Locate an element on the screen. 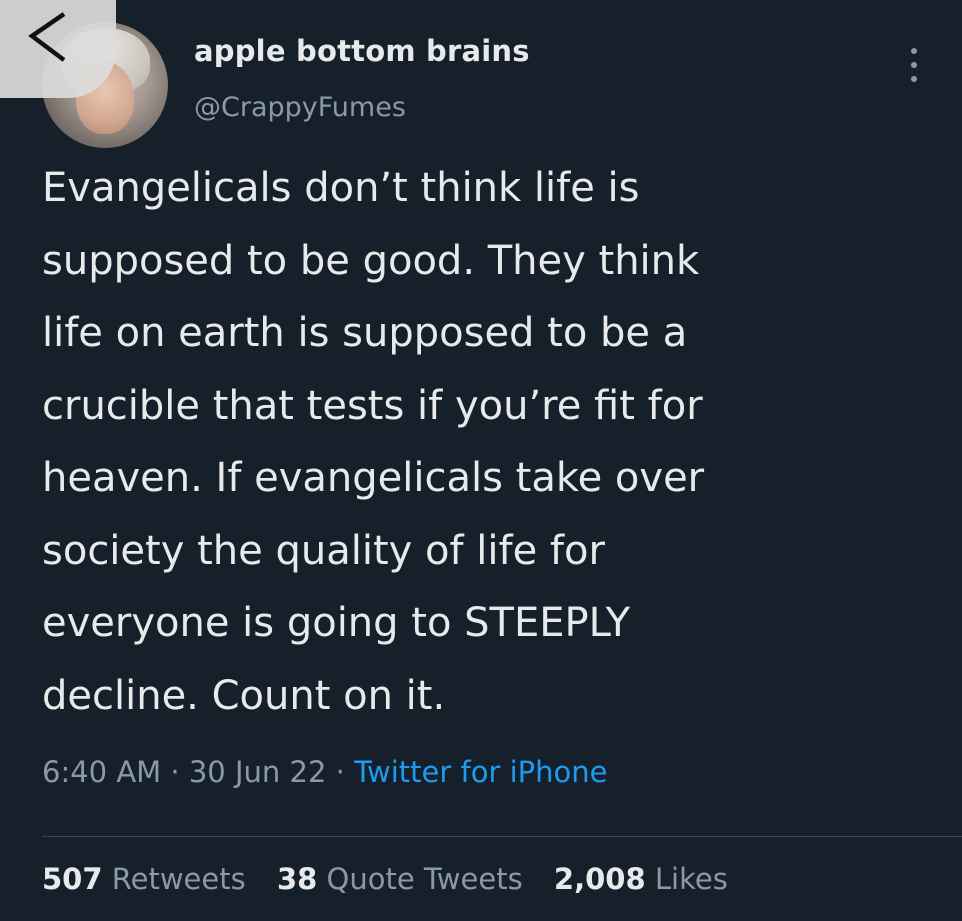 Image resolution: width=962 pixels, height=921 pixels. more-vertical-icon is located at coordinates (914, 65).